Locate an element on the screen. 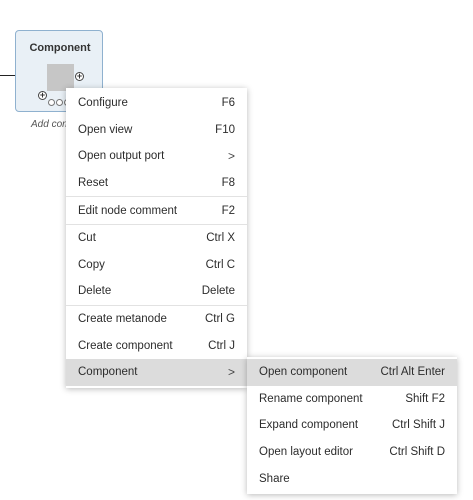  menu-item-label: Component is located at coordinates (108, 372).